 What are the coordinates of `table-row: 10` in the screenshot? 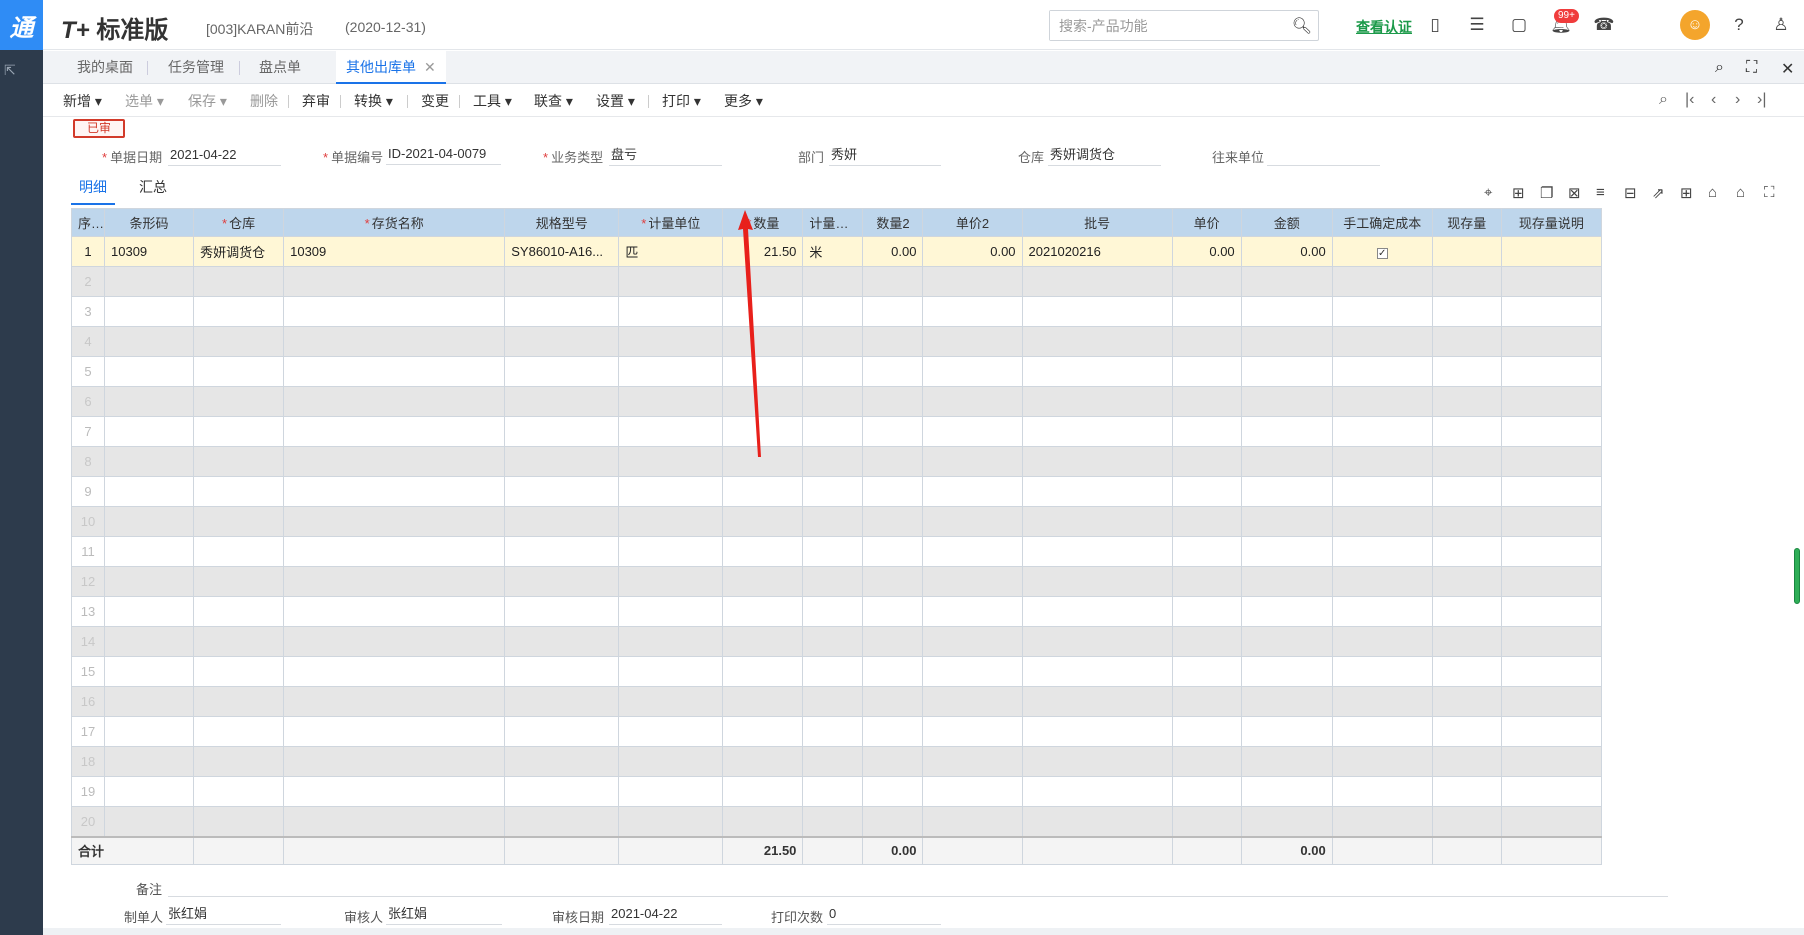 It's located at (836, 521).